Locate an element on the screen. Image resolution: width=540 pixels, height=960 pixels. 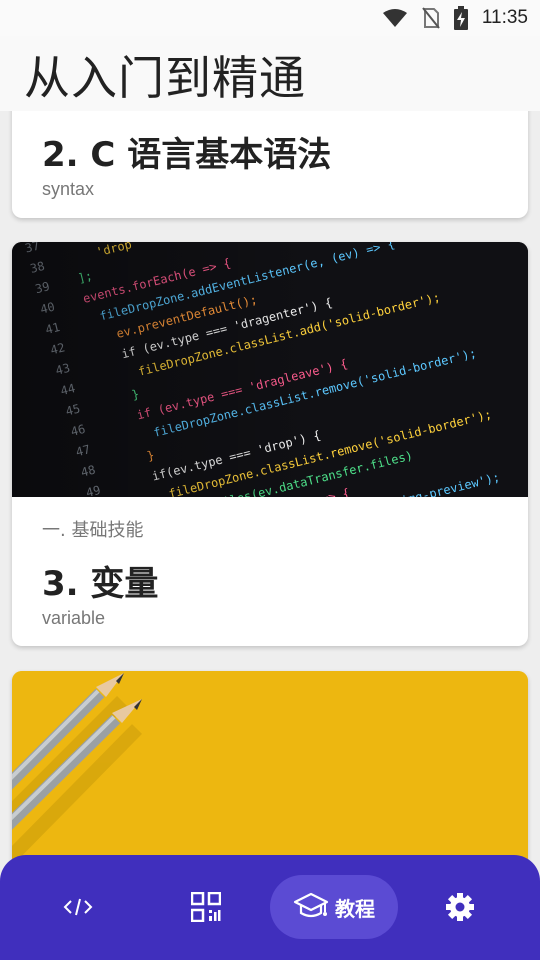
app-bar: 从入门到精通 is located at coordinates (270, 73).